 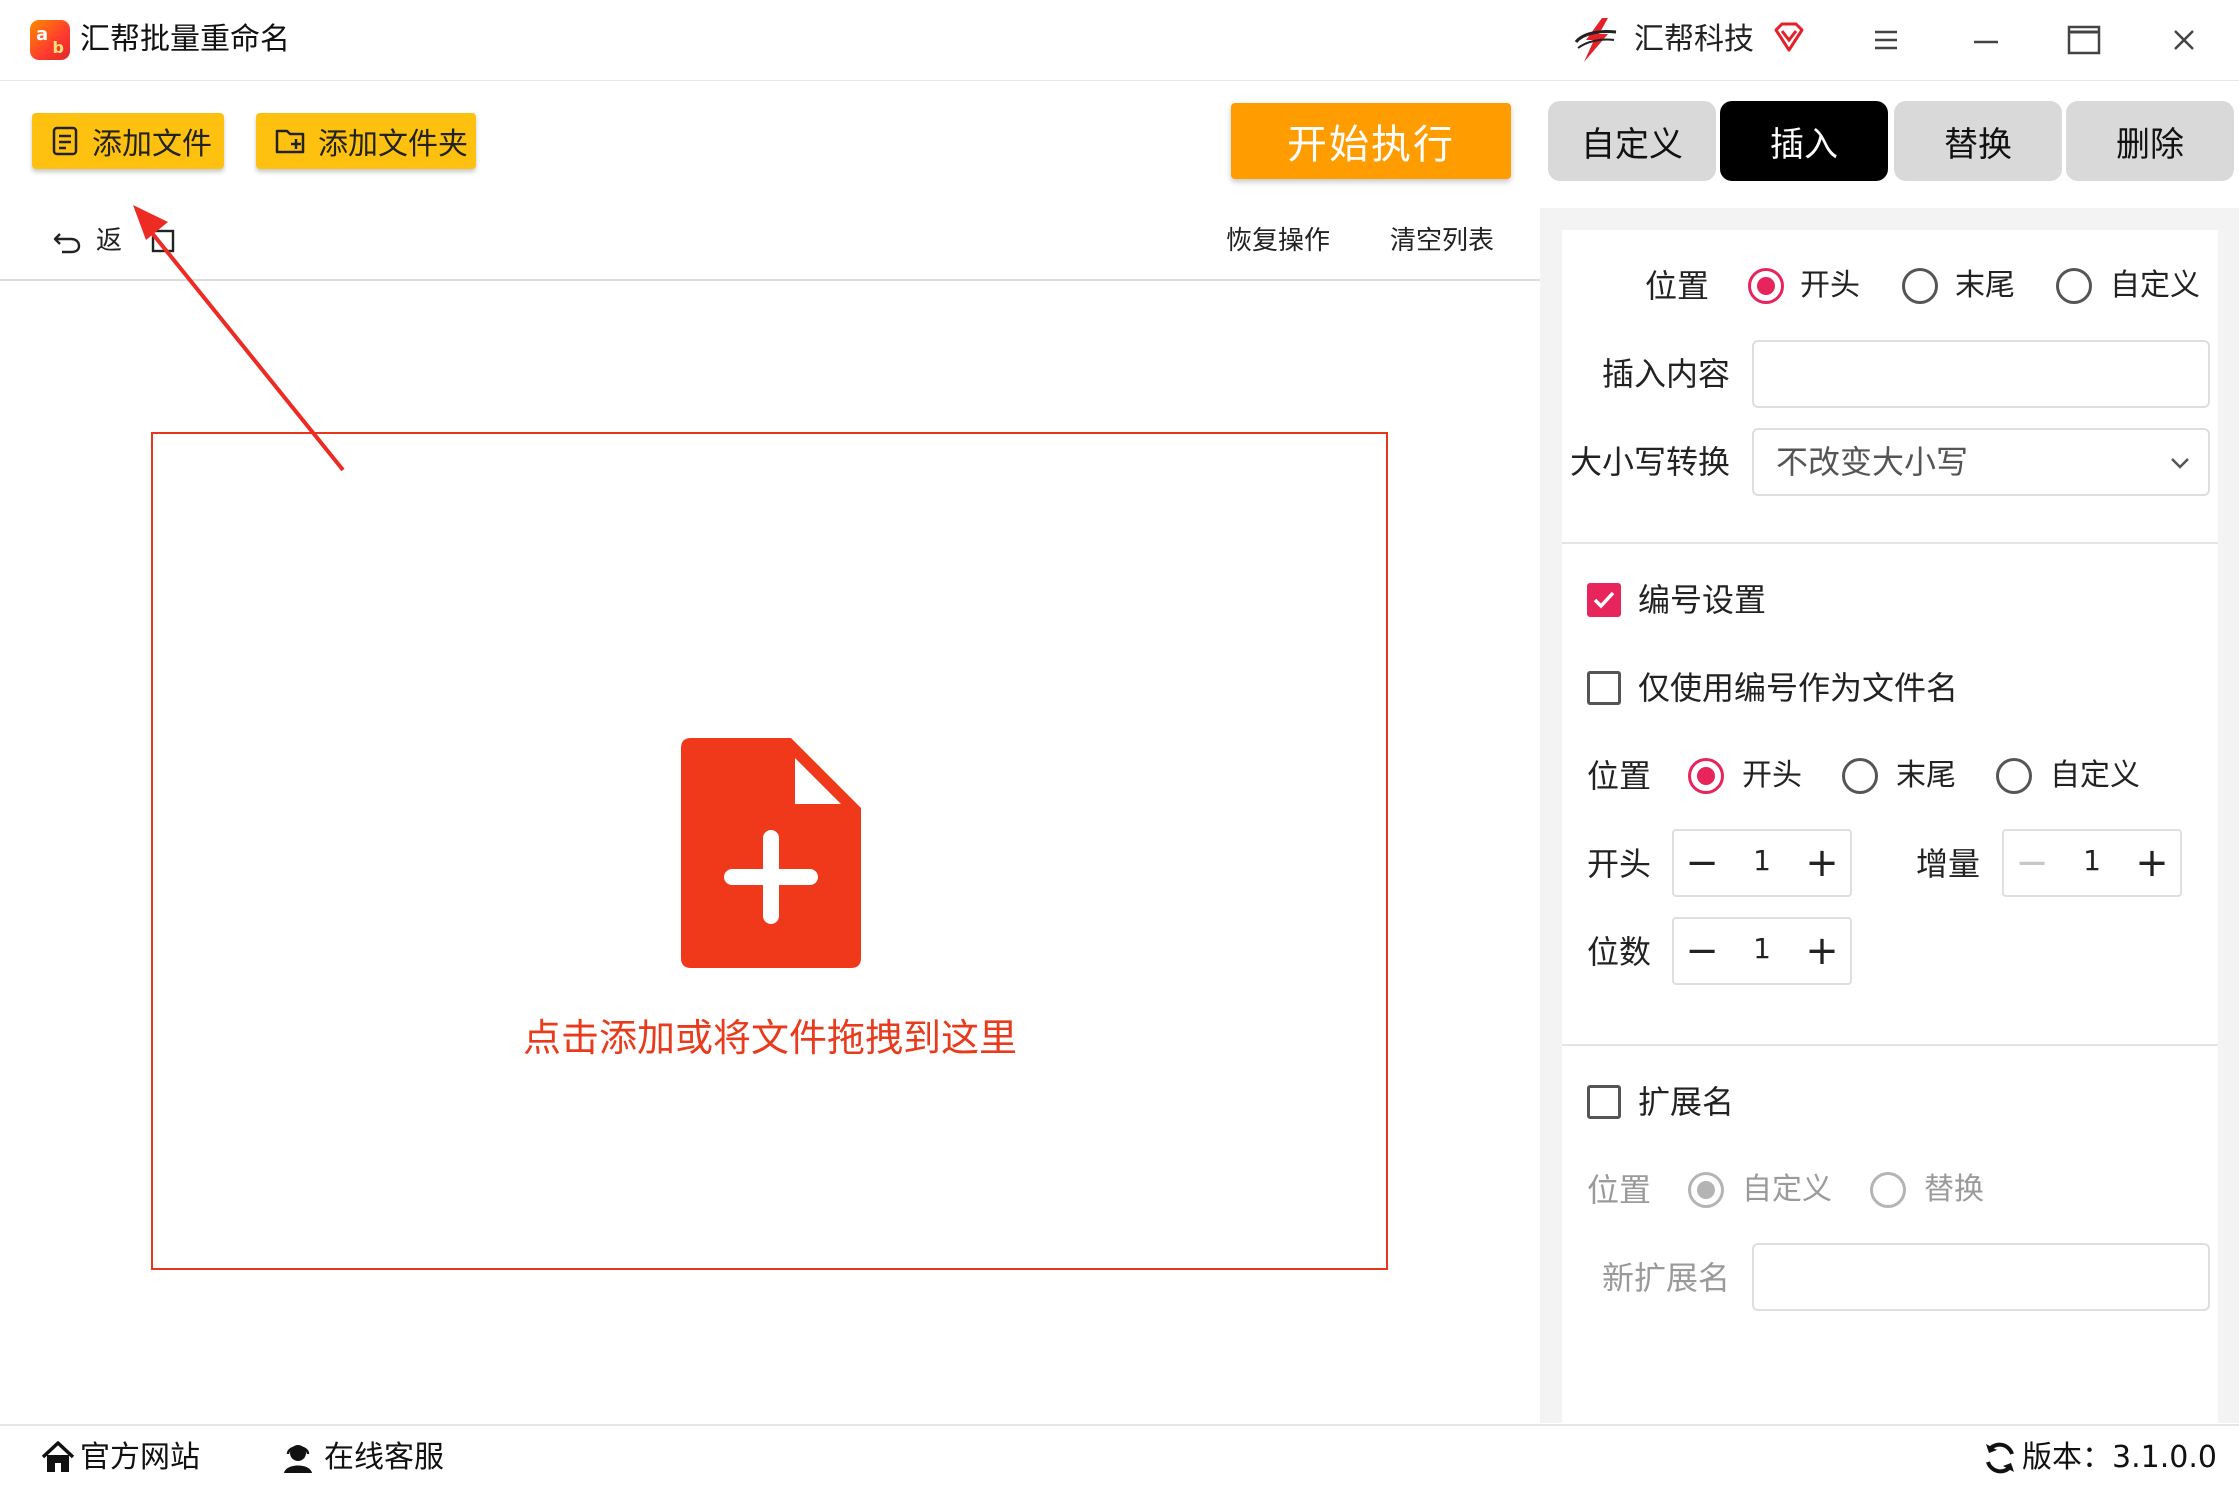 What do you see at coordinates (1872, 462) in the screenshot?
I see `case-convert-value: 不改变大小写` at bounding box center [1872, 462].